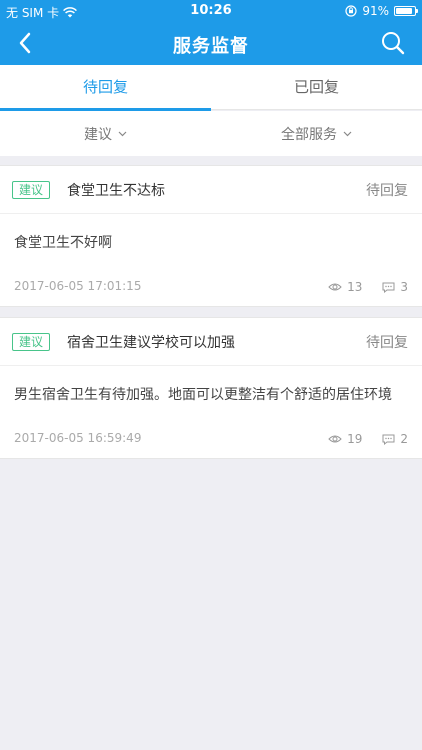 This screenshot has height=750, width=422. What do you see at coordinates (355, 287) in the screenshot?
I see `view-count-value: 13` at bounding box center [355, 287].